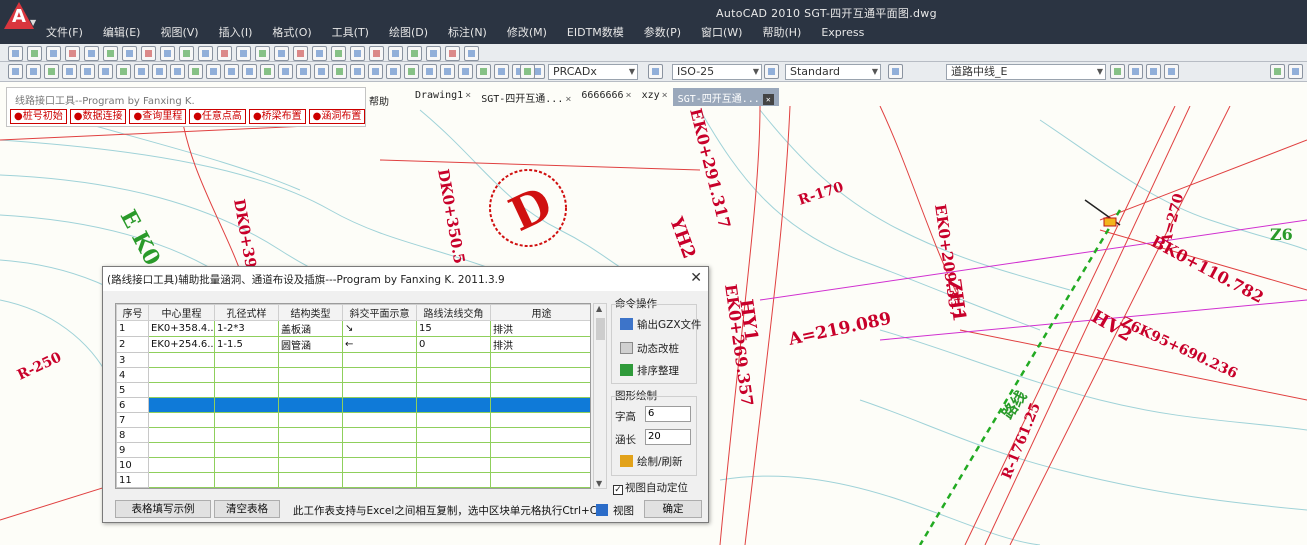 The image size is (1307, 545). Describe the element at coordinates (606, 97) in the screenshot. I see `file-tab: 6666666 ×` at that location.